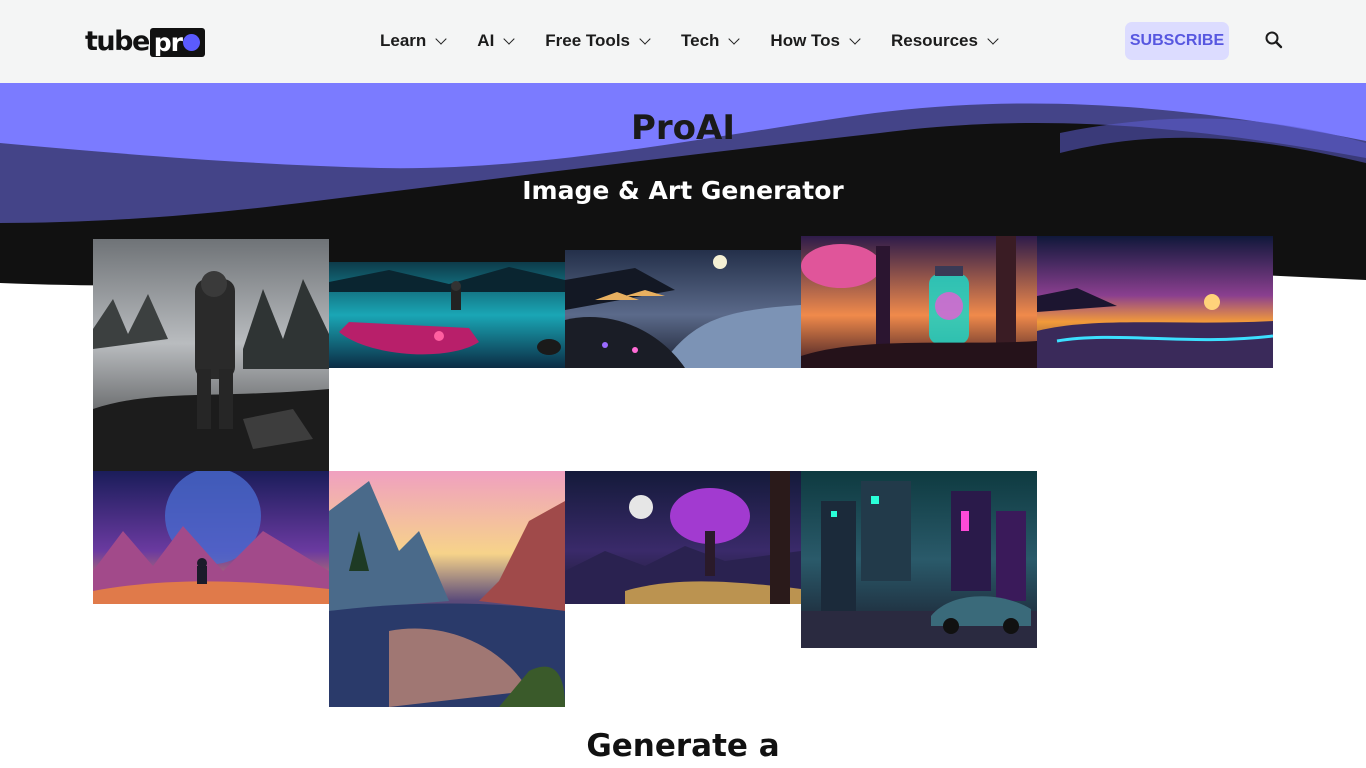 This screenshot has width=1366, height=768. Describe the element at coordinates (934, 40) in the screenshot. I see `nav-label: Resources` at that location.